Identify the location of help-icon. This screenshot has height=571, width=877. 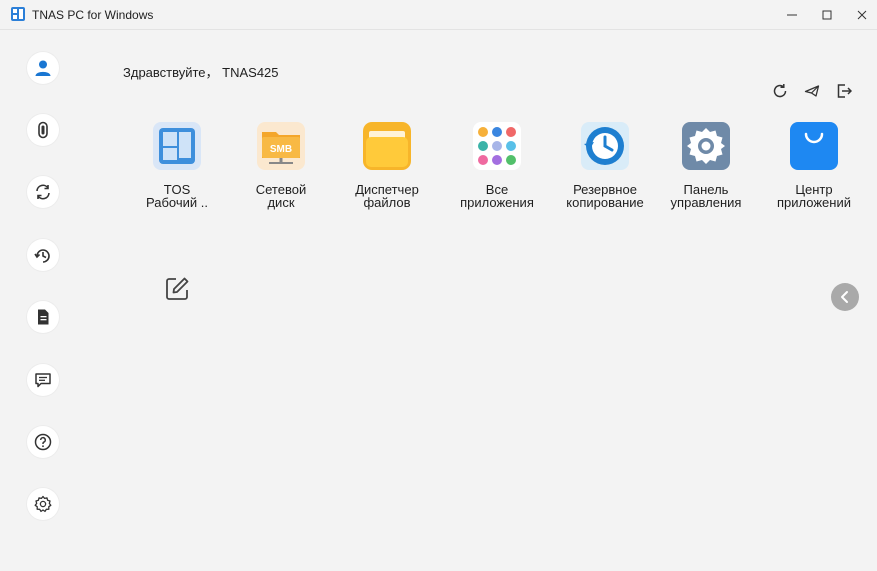
(43, 442).